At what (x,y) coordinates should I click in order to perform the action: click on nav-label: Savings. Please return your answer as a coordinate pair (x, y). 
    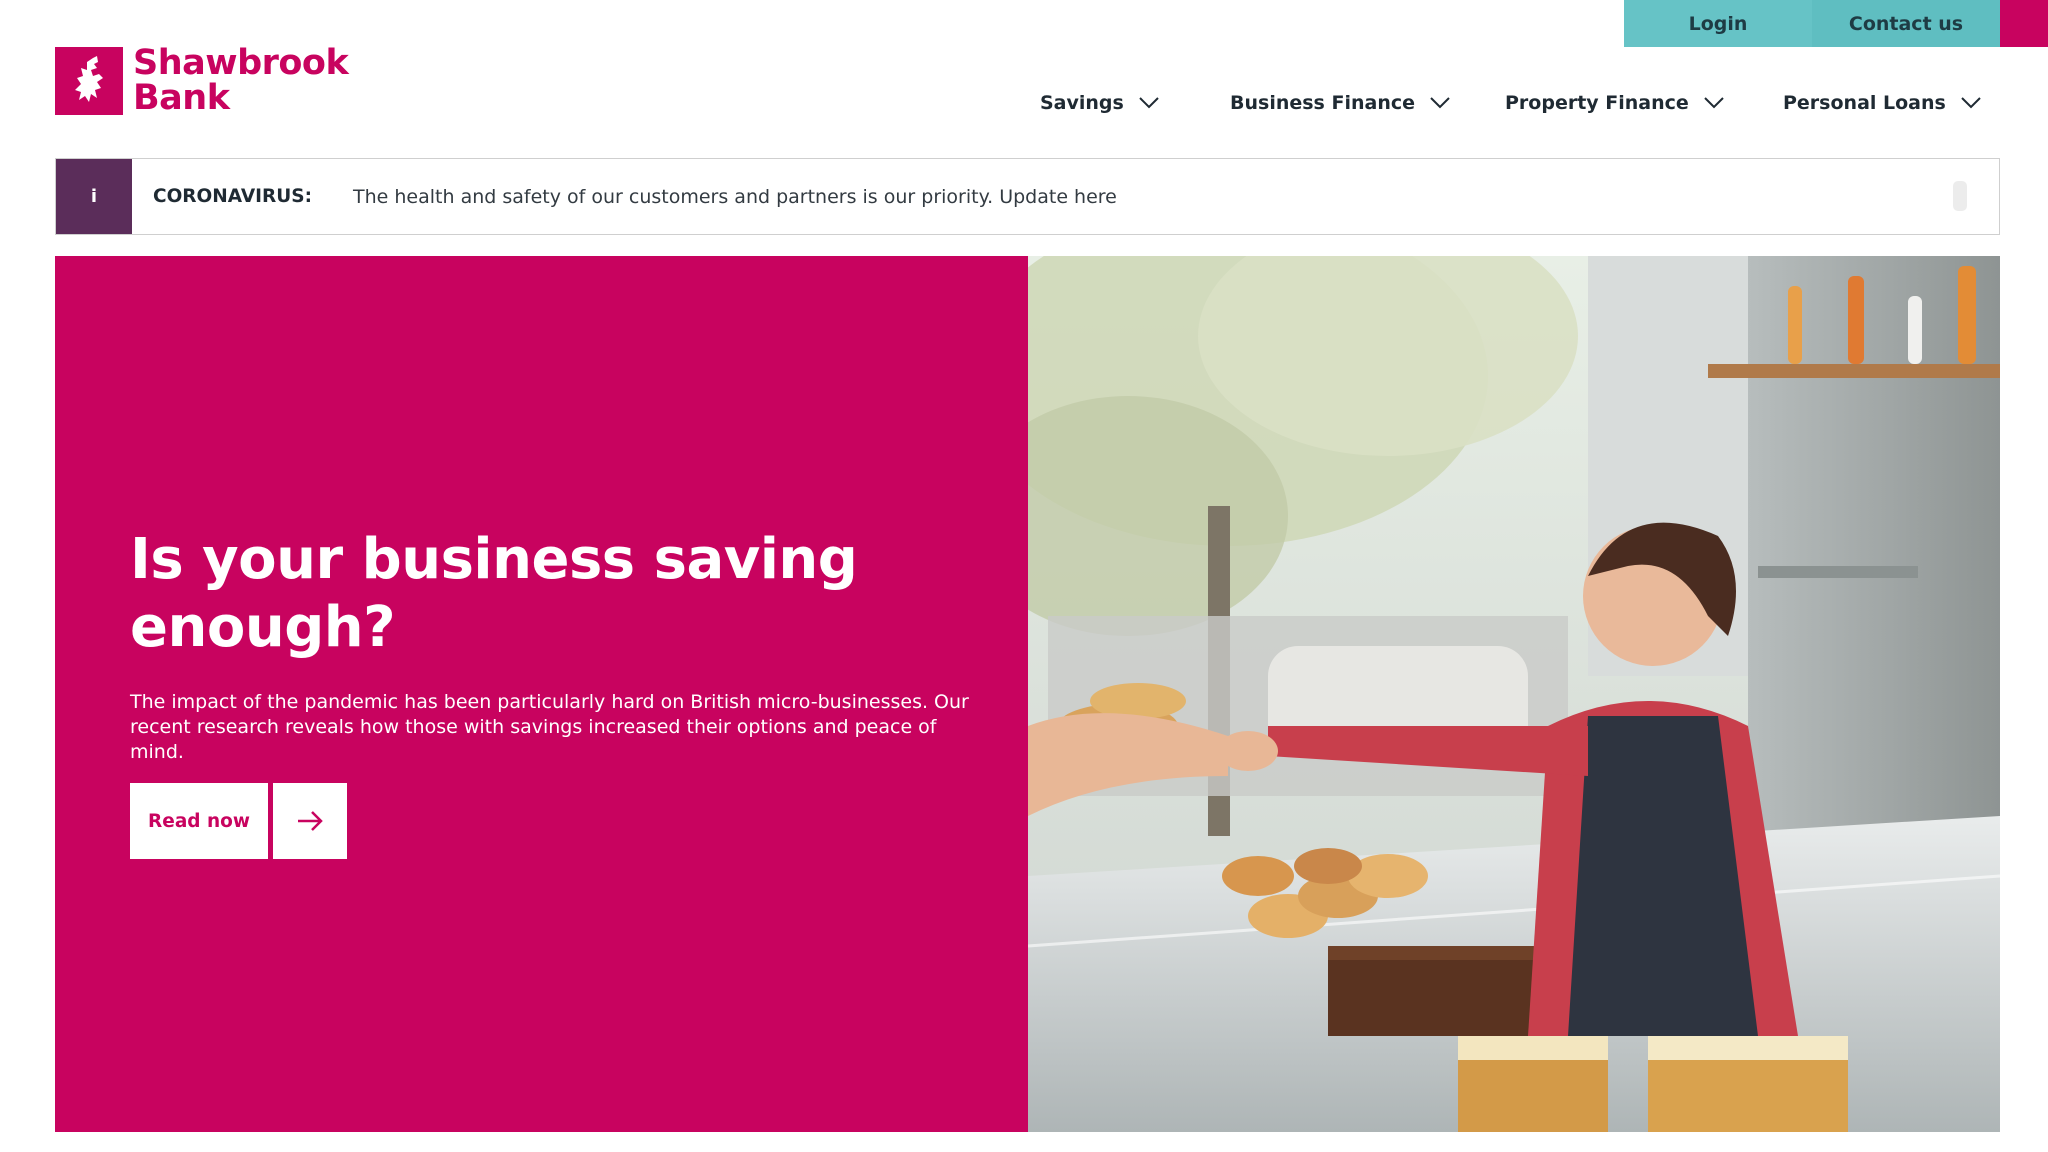
    Looking at the image, I should click on (1082, 103).